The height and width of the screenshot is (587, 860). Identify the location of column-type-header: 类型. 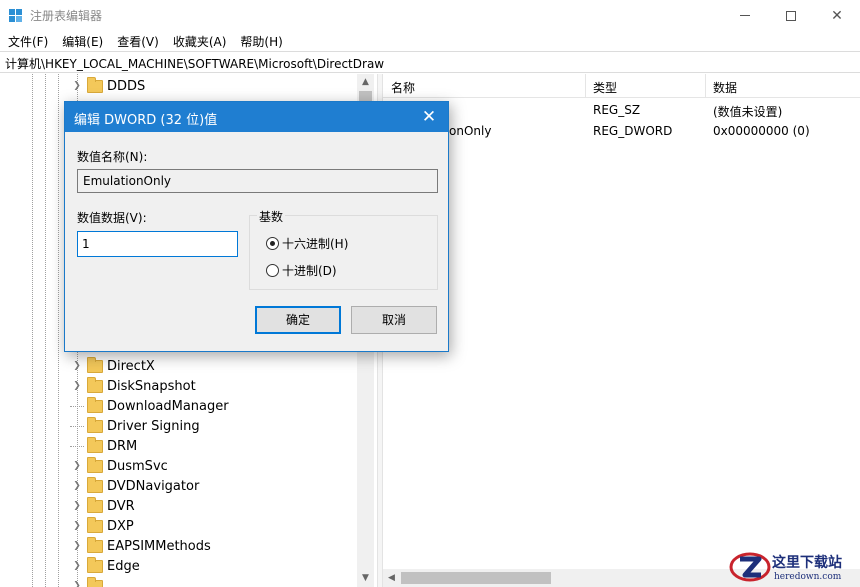
(605, 87).